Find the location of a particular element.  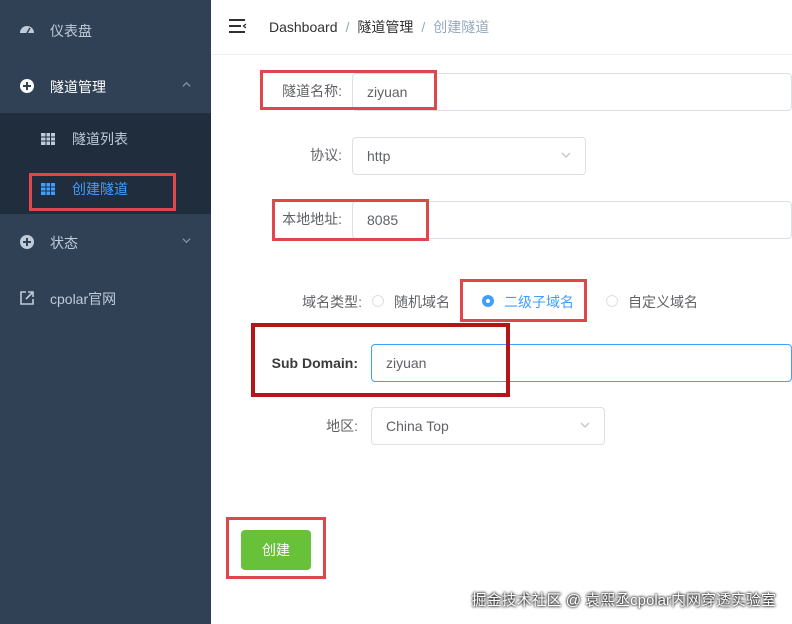

local-address-label: 本地地址: is located at coordinates (312, 219).